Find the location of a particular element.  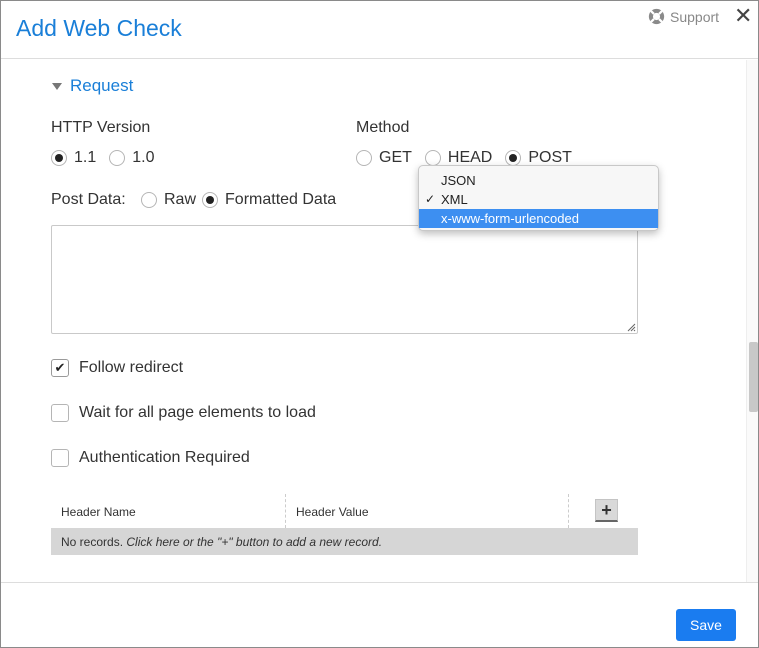

follow-redirect-row: ✔ Follow redirect is located at coordinates (117, 368).